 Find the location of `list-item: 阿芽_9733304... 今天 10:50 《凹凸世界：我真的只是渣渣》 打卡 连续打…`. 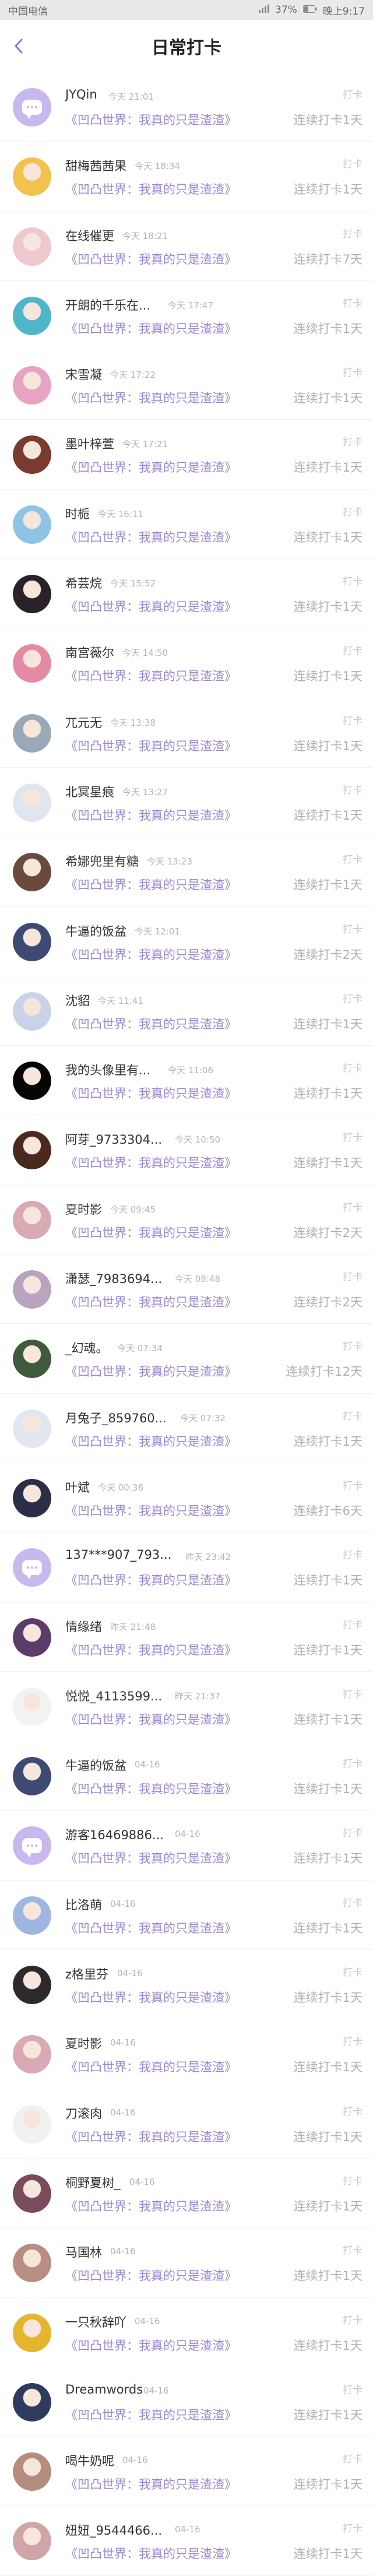

list-item: 阿芽_9733304... 今天 10:50 《凹凸世界：我真的只是渣渣》 打卡 连续打… is located at coordinates (186, 1150).